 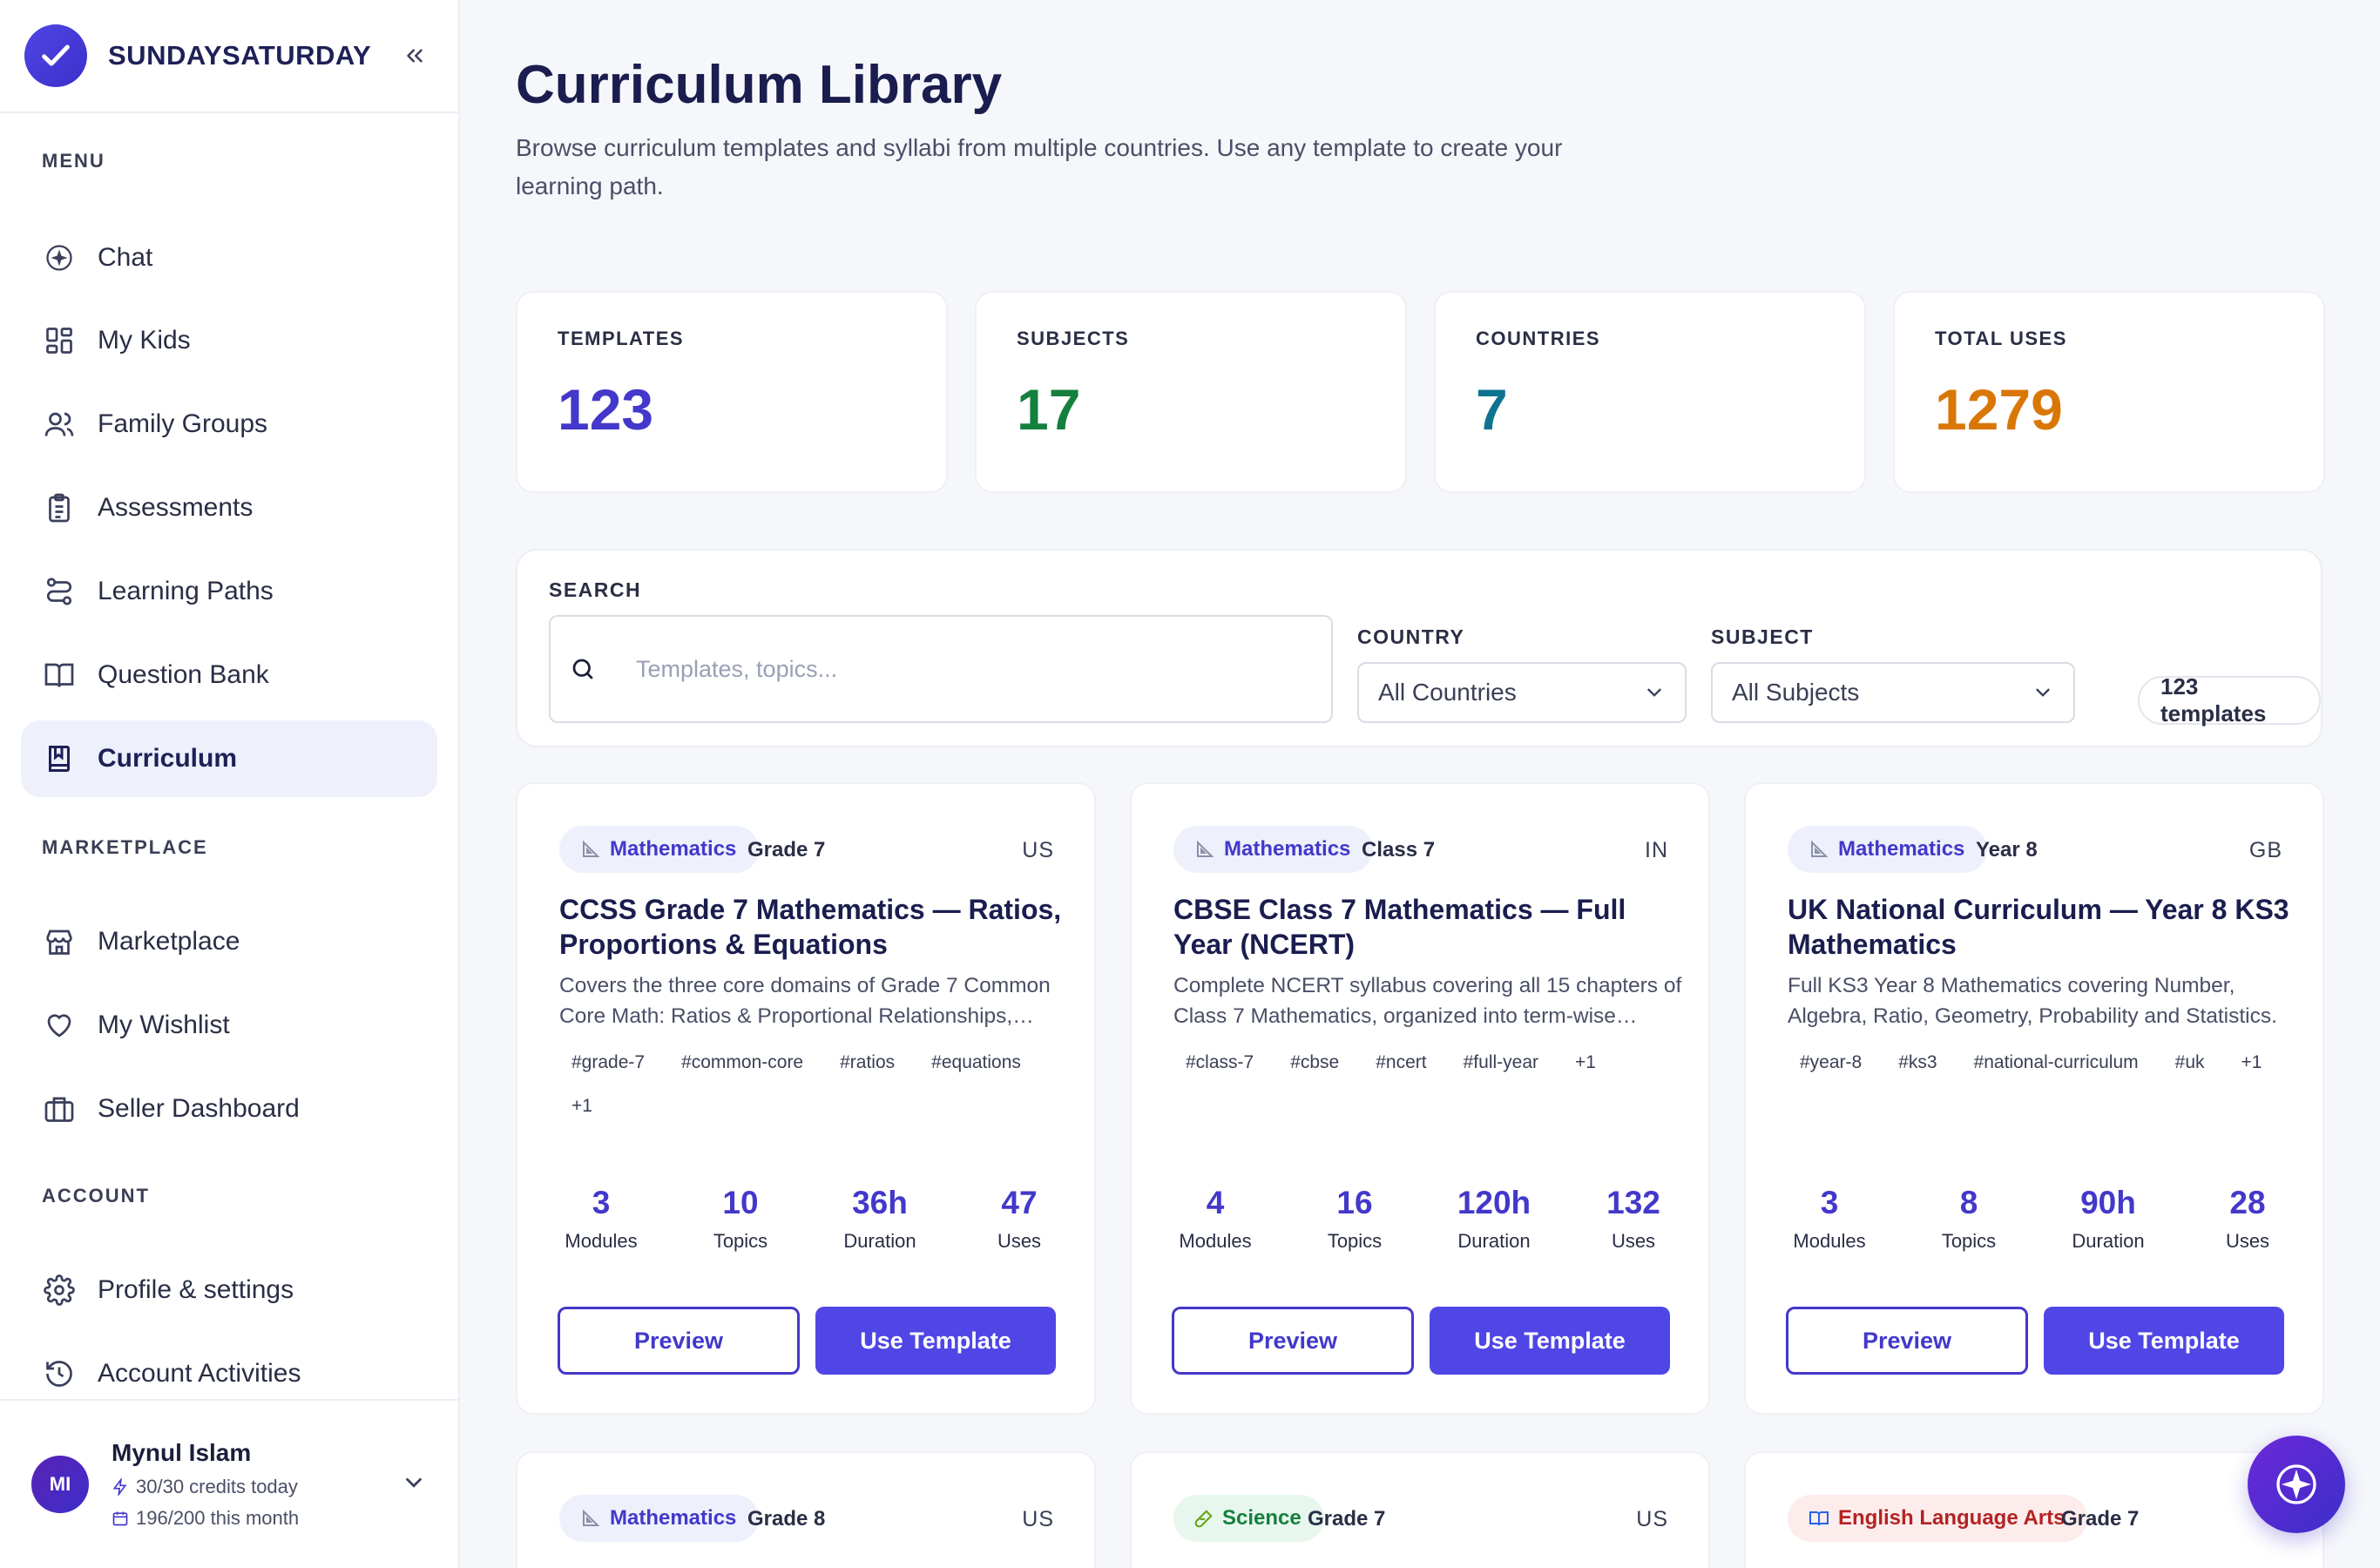 What do you see at coordinates (1191, 392) in the screenshot?
I see `stat-card-subjects: SUBJECTS 17` at bounding box center [1191, 392].